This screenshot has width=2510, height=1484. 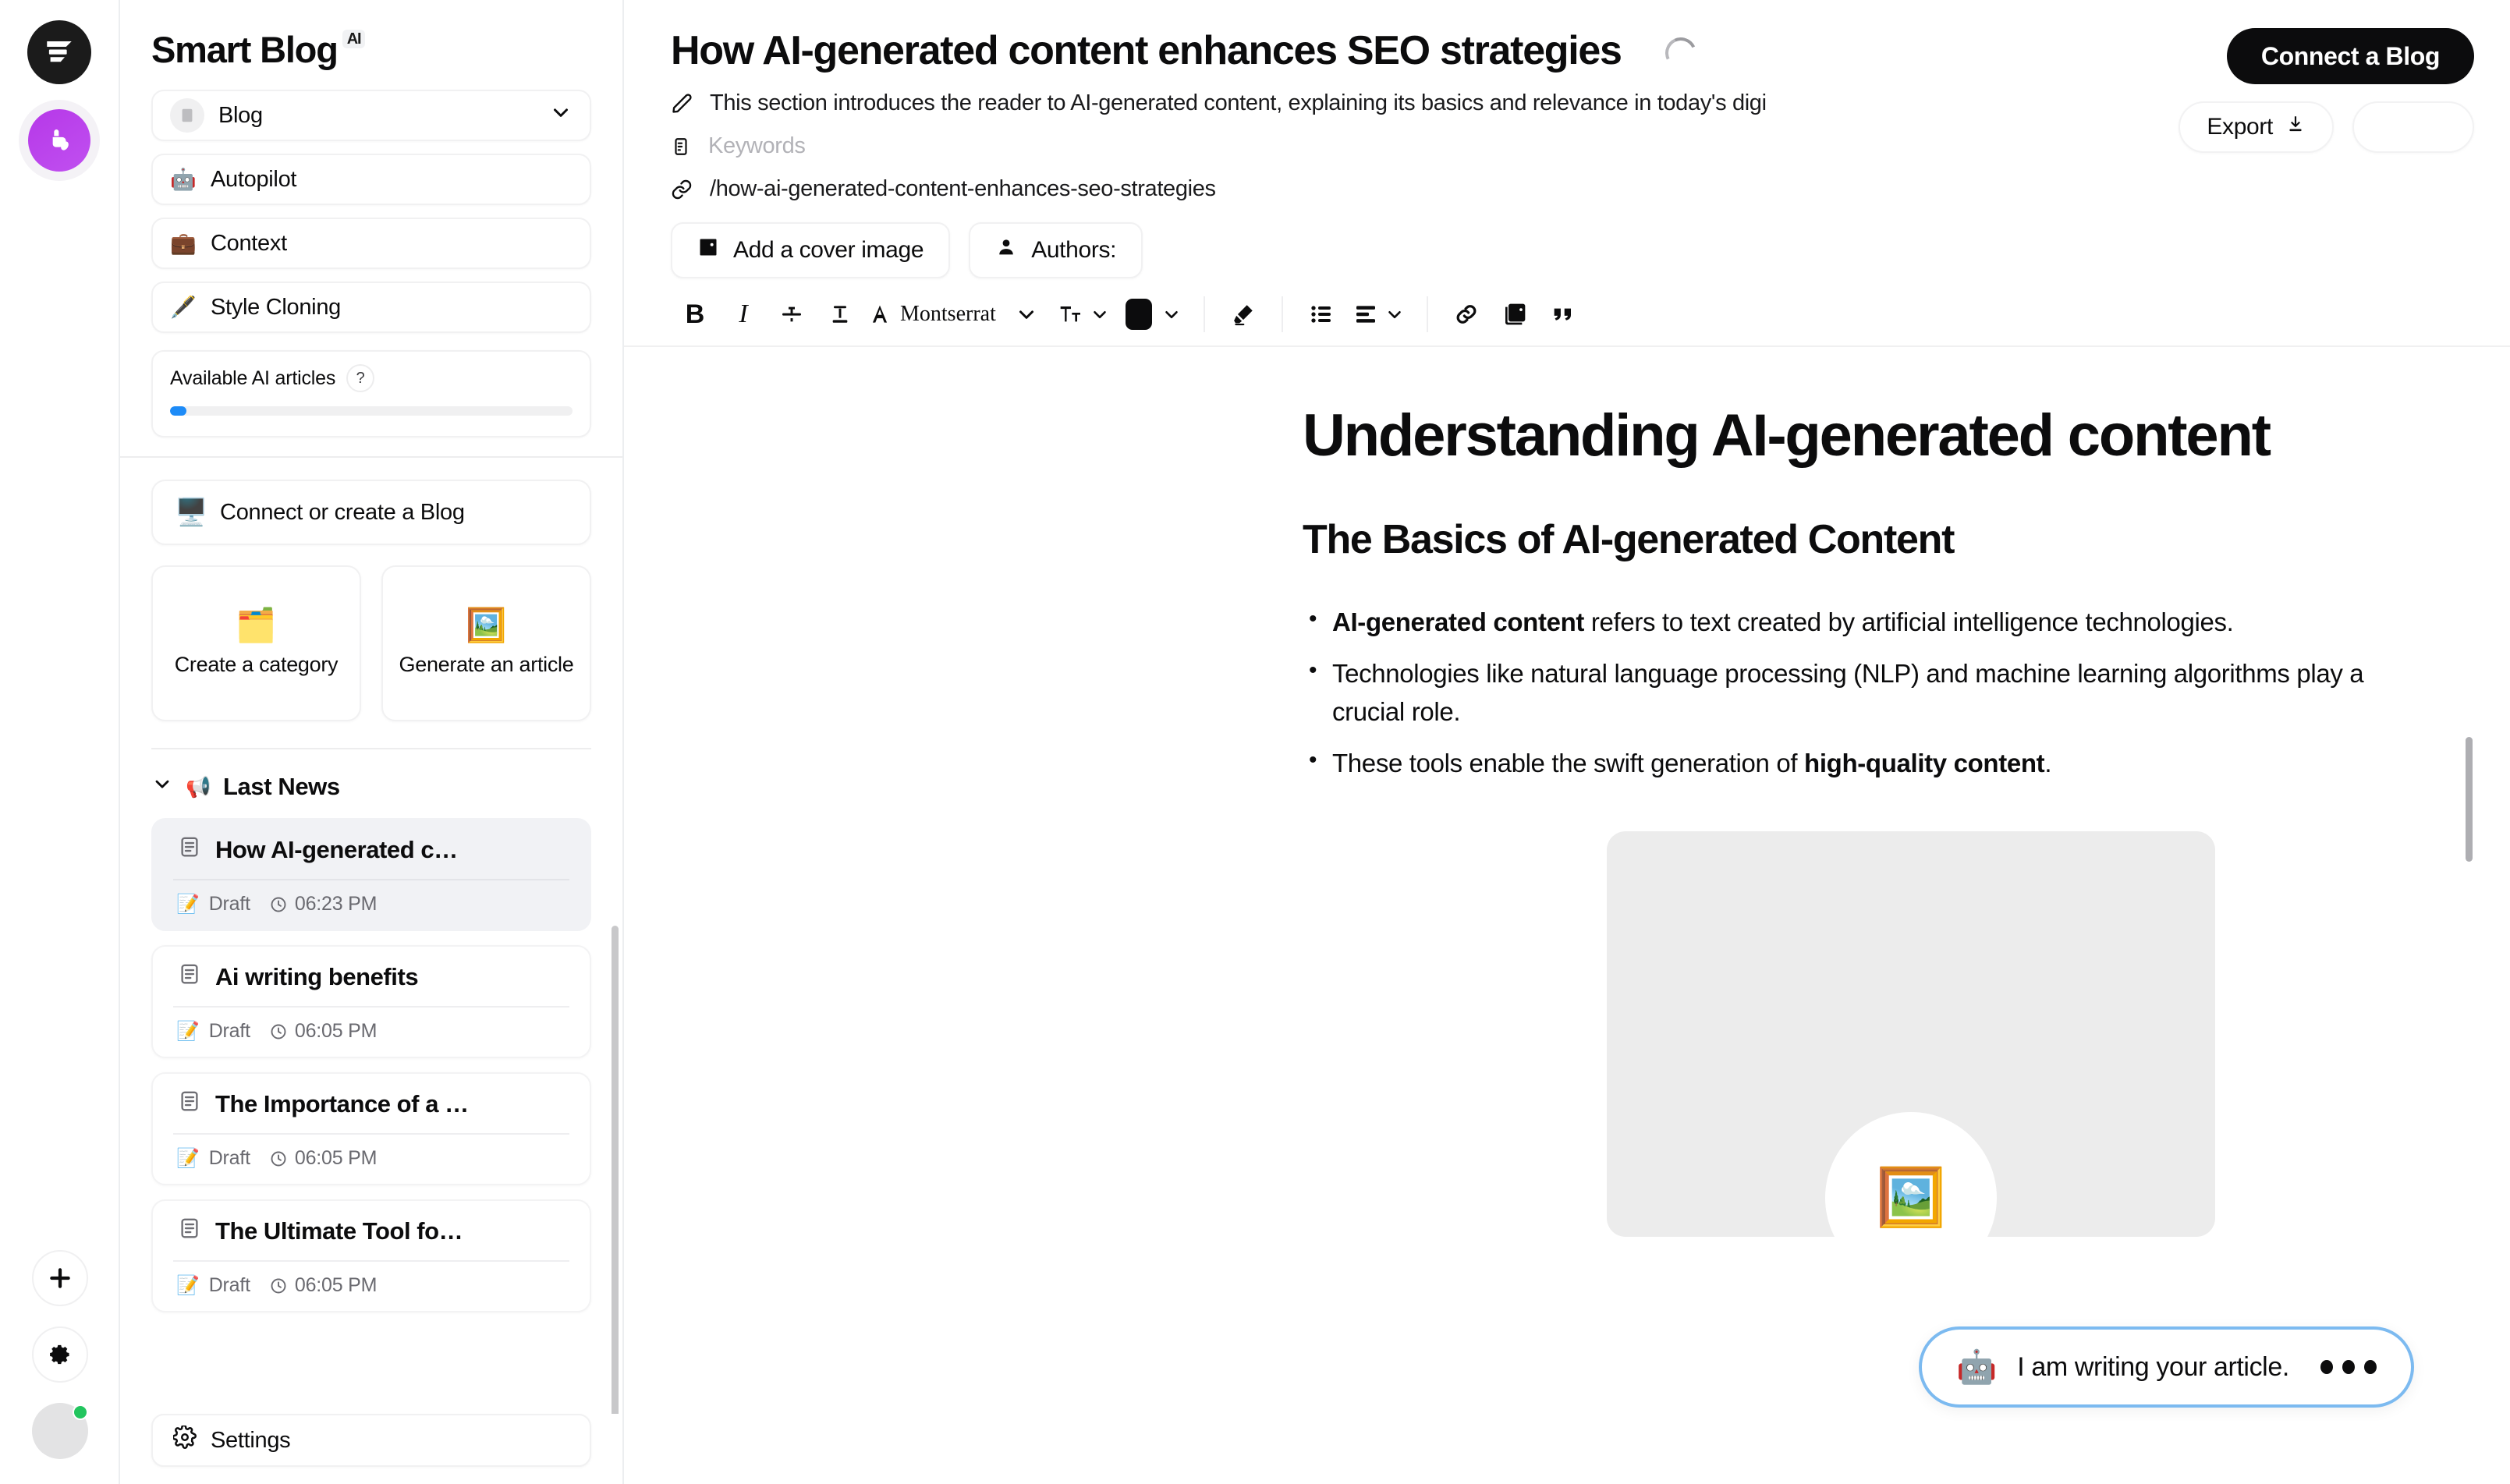 What do you see at coordinates (360, 378) in the screenshot?
I see `help-icon: ?` at bounding box center [360, 378].